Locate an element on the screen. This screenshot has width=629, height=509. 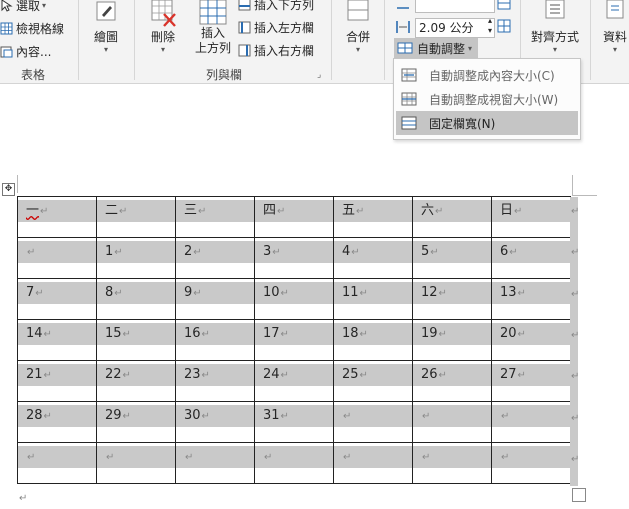
view-gridlines-button: 檢視格線 is located at coordinates (32, 28).